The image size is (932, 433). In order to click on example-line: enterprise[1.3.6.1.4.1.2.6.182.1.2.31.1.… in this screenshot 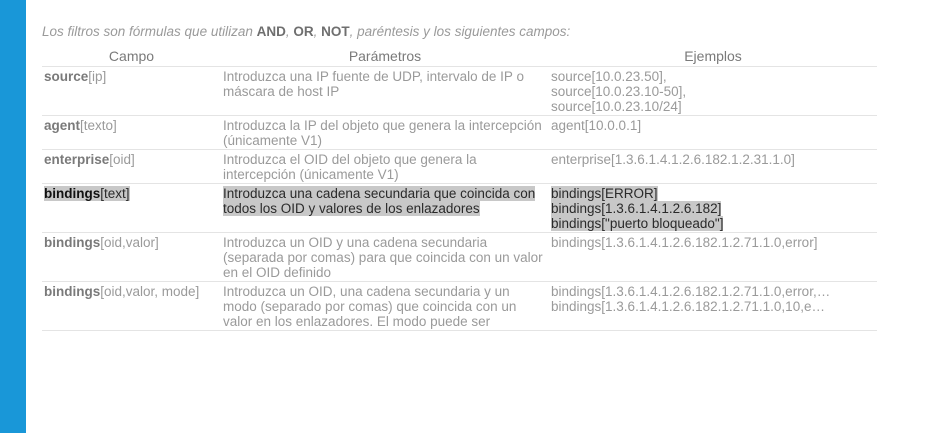, I will do `click(673, 159)`.